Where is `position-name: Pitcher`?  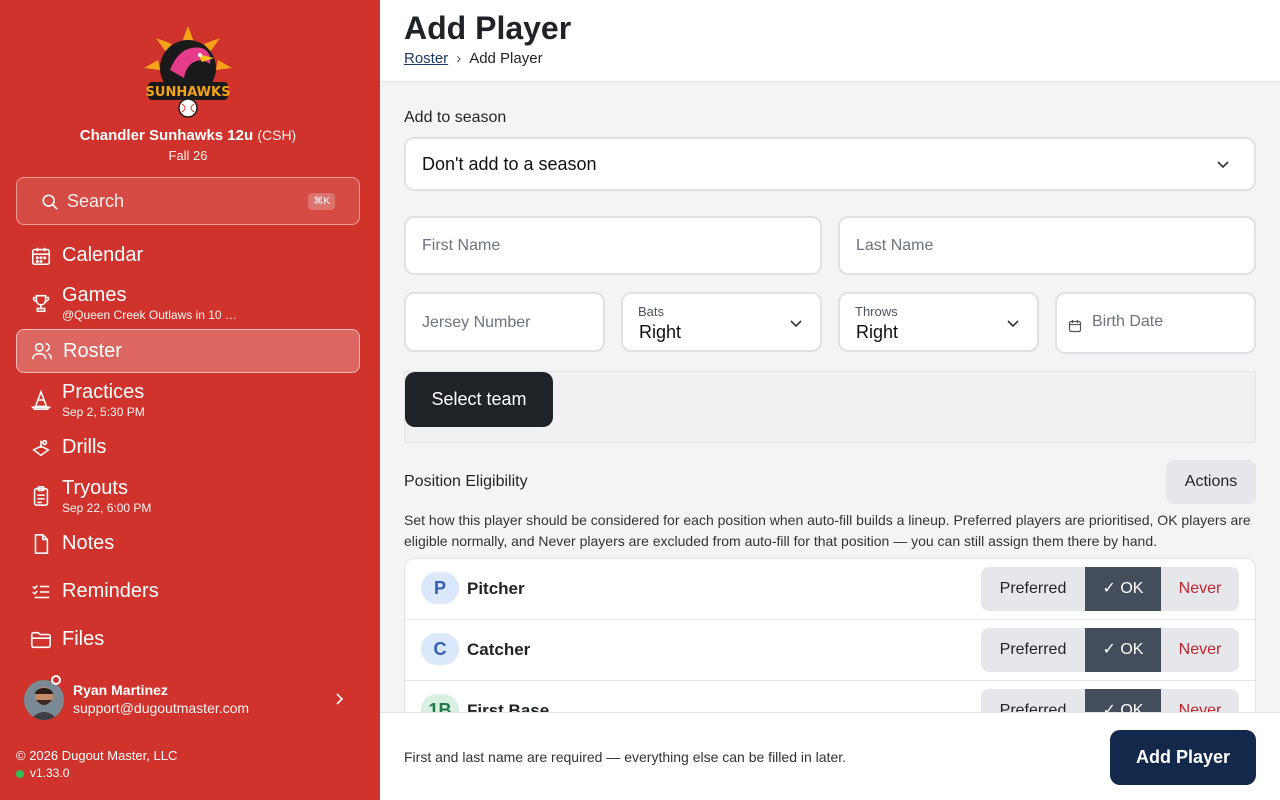
position-name: Pitcher is located at coordinates (496, 588).